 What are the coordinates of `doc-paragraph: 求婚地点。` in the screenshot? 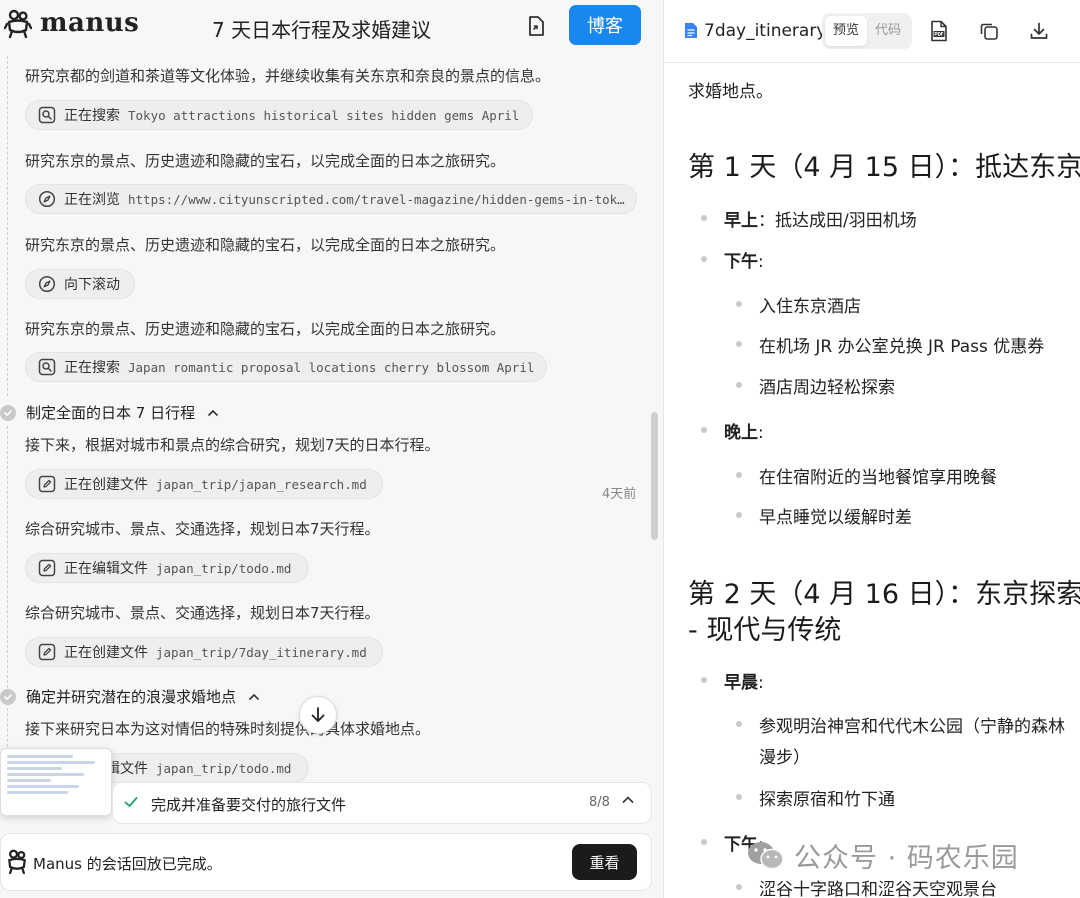 It's located at (730, 92).